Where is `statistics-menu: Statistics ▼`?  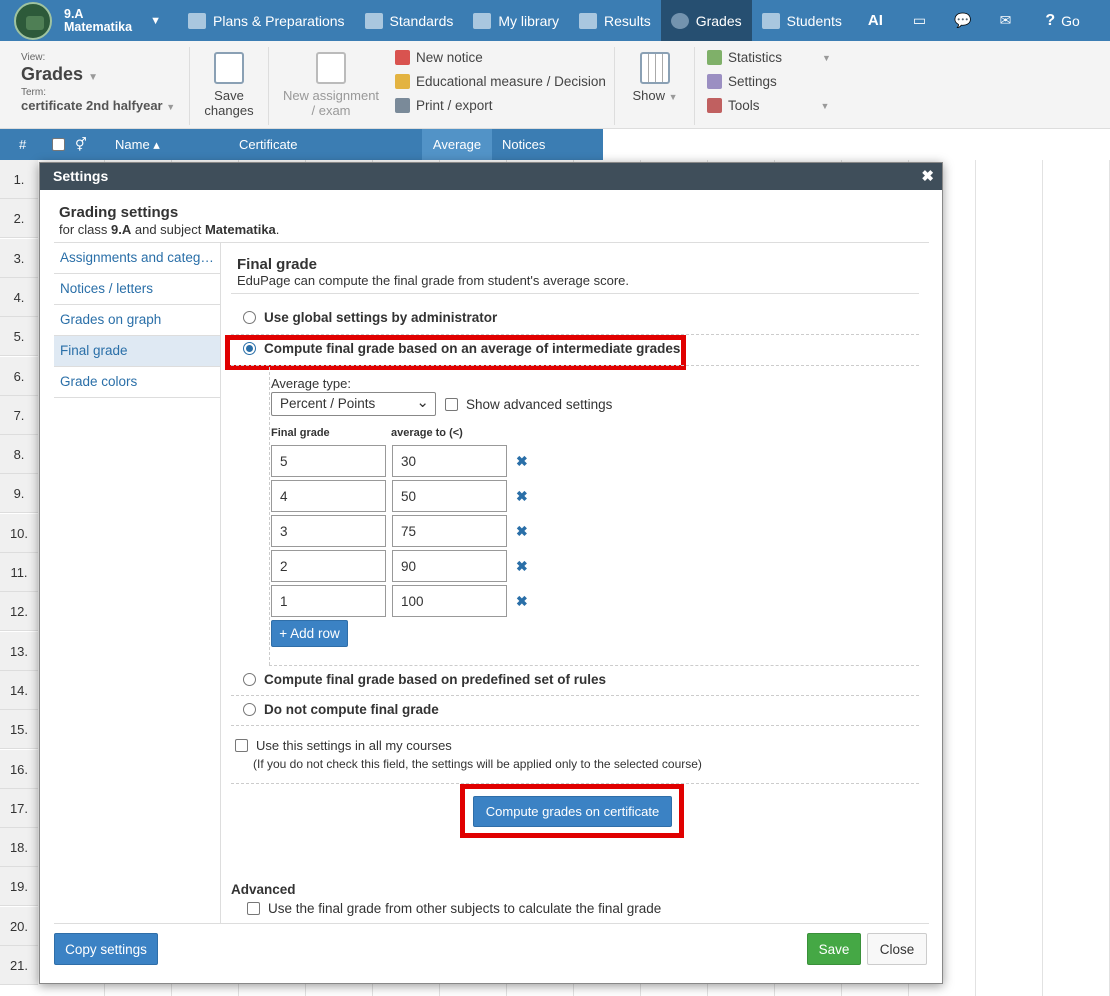
statistics-menu: Statistics ▼ is located at coordinates (769, 57).